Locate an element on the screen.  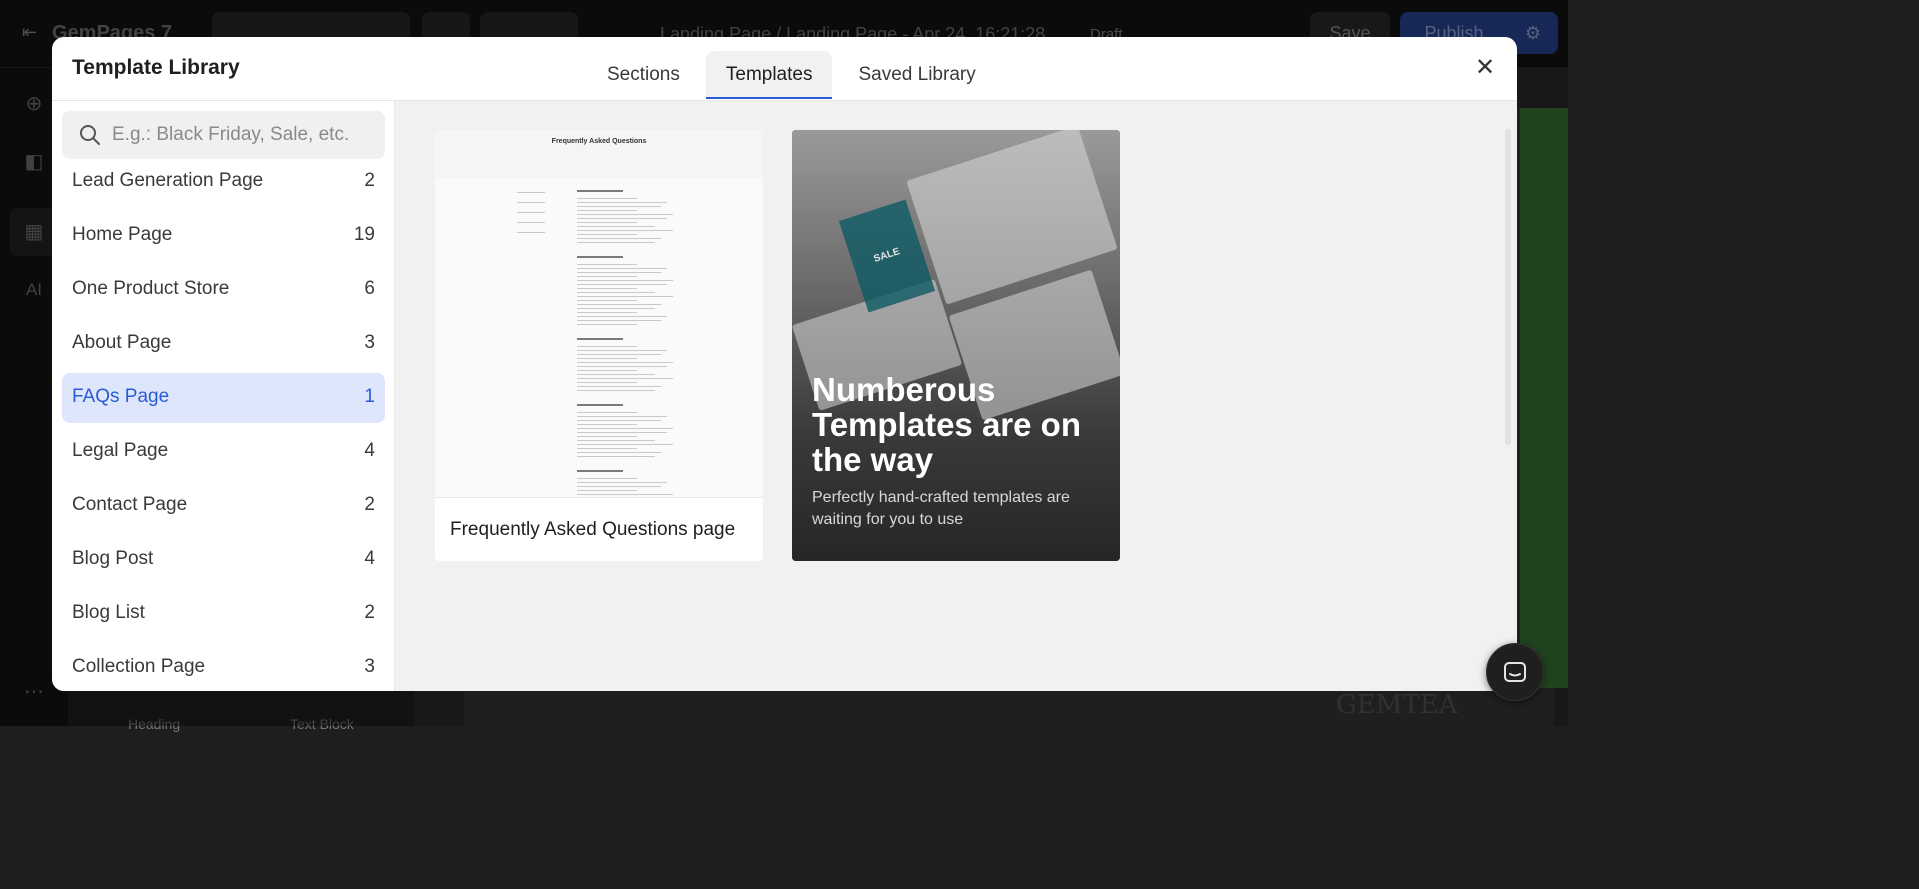
chat-icon is located at coordinates (1515, 672).